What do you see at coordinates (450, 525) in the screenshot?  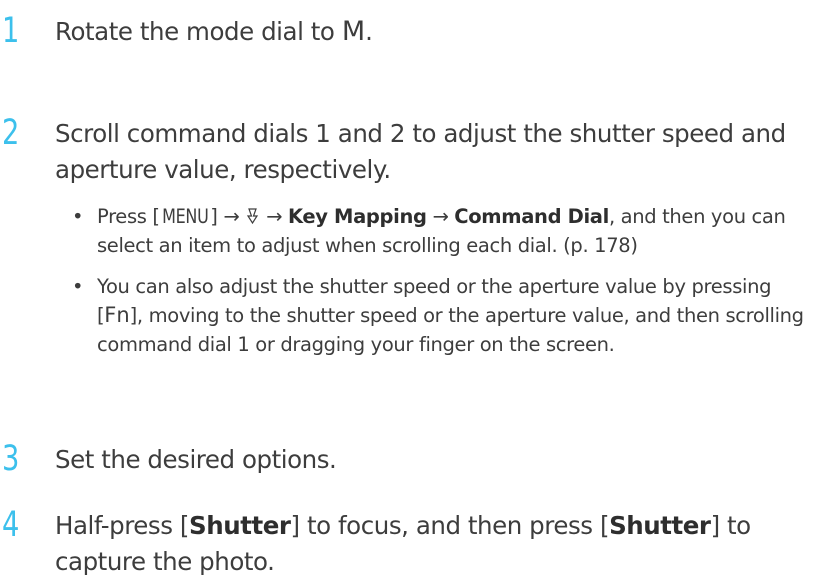 I see `step-text-part: ] to focus, and then press [` at bounding box center [450, 525].